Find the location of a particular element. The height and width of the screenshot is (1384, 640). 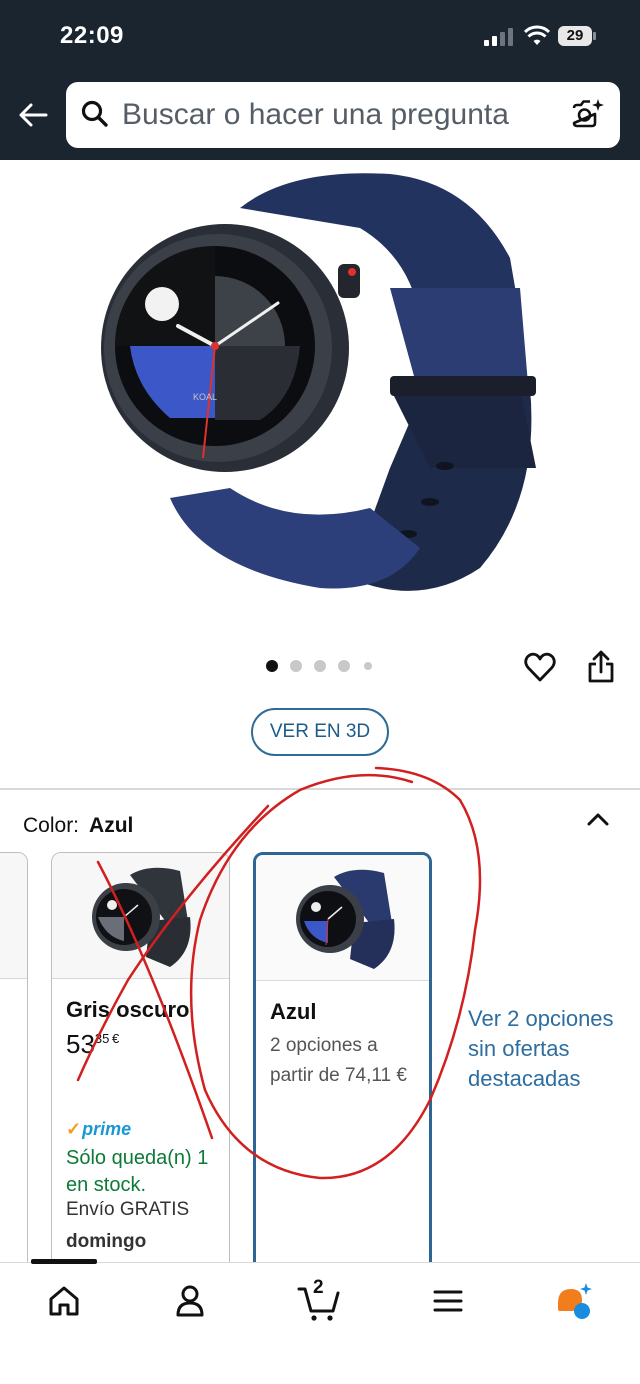

cart-button: 2 is located at coordinates (320, 1300).